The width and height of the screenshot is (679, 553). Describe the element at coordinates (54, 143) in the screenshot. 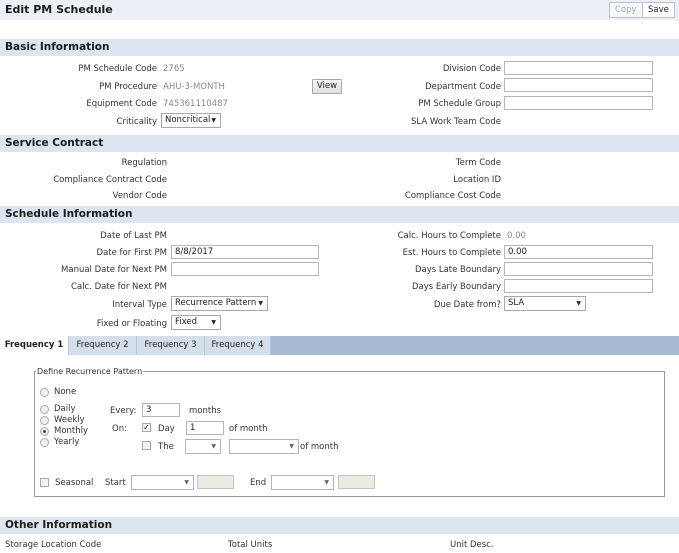

I see `section-title: Service Contract` at that location.